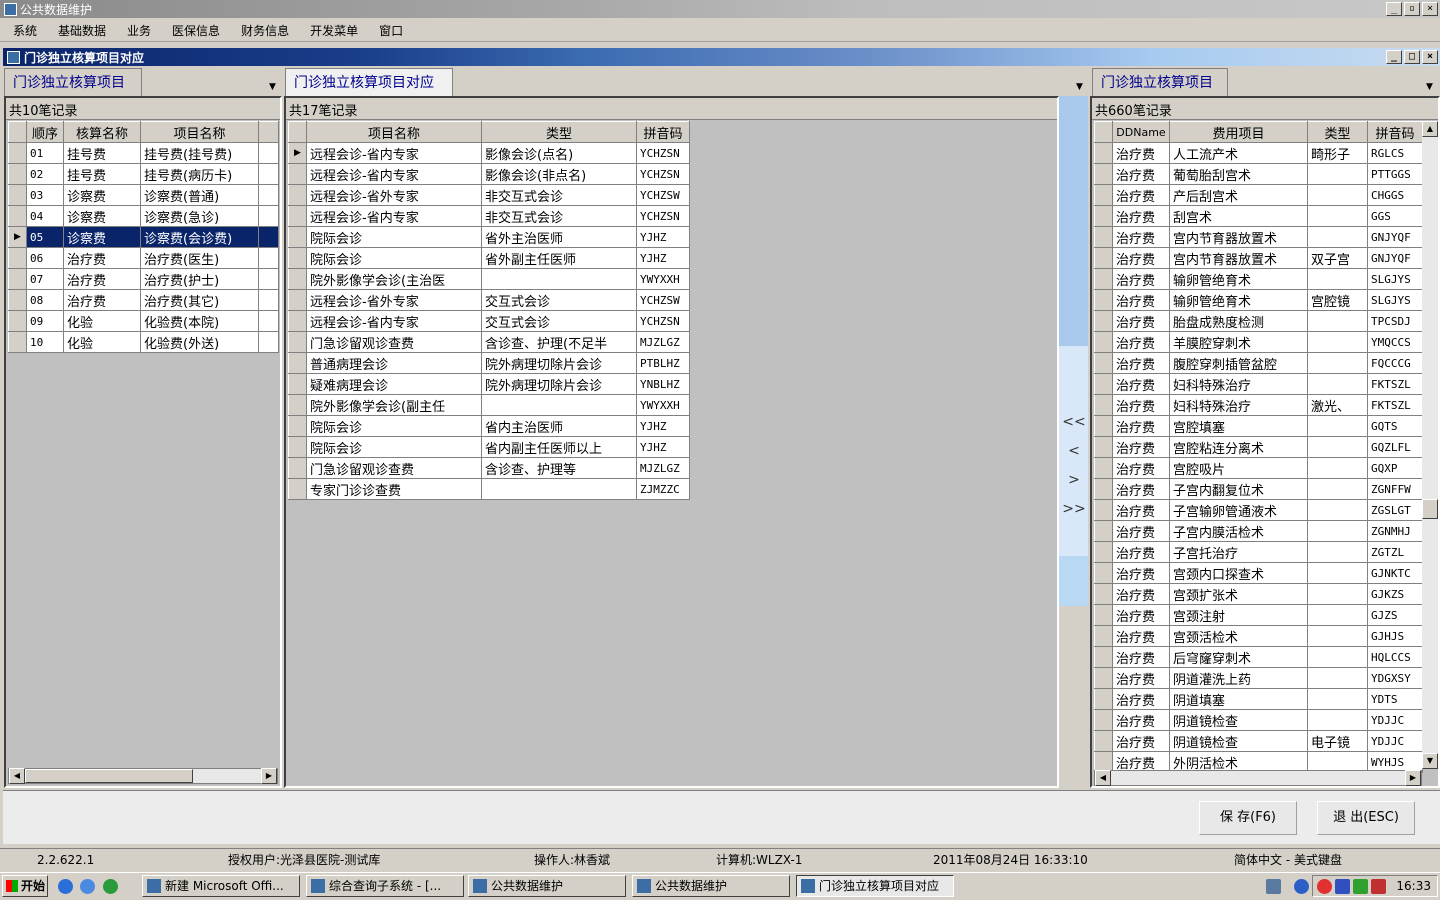 The width and height of the screenshot is (1440, 900). I want to click on table-row: 治疗费 宫腔吸片 GQXP, so click(1258, 468).